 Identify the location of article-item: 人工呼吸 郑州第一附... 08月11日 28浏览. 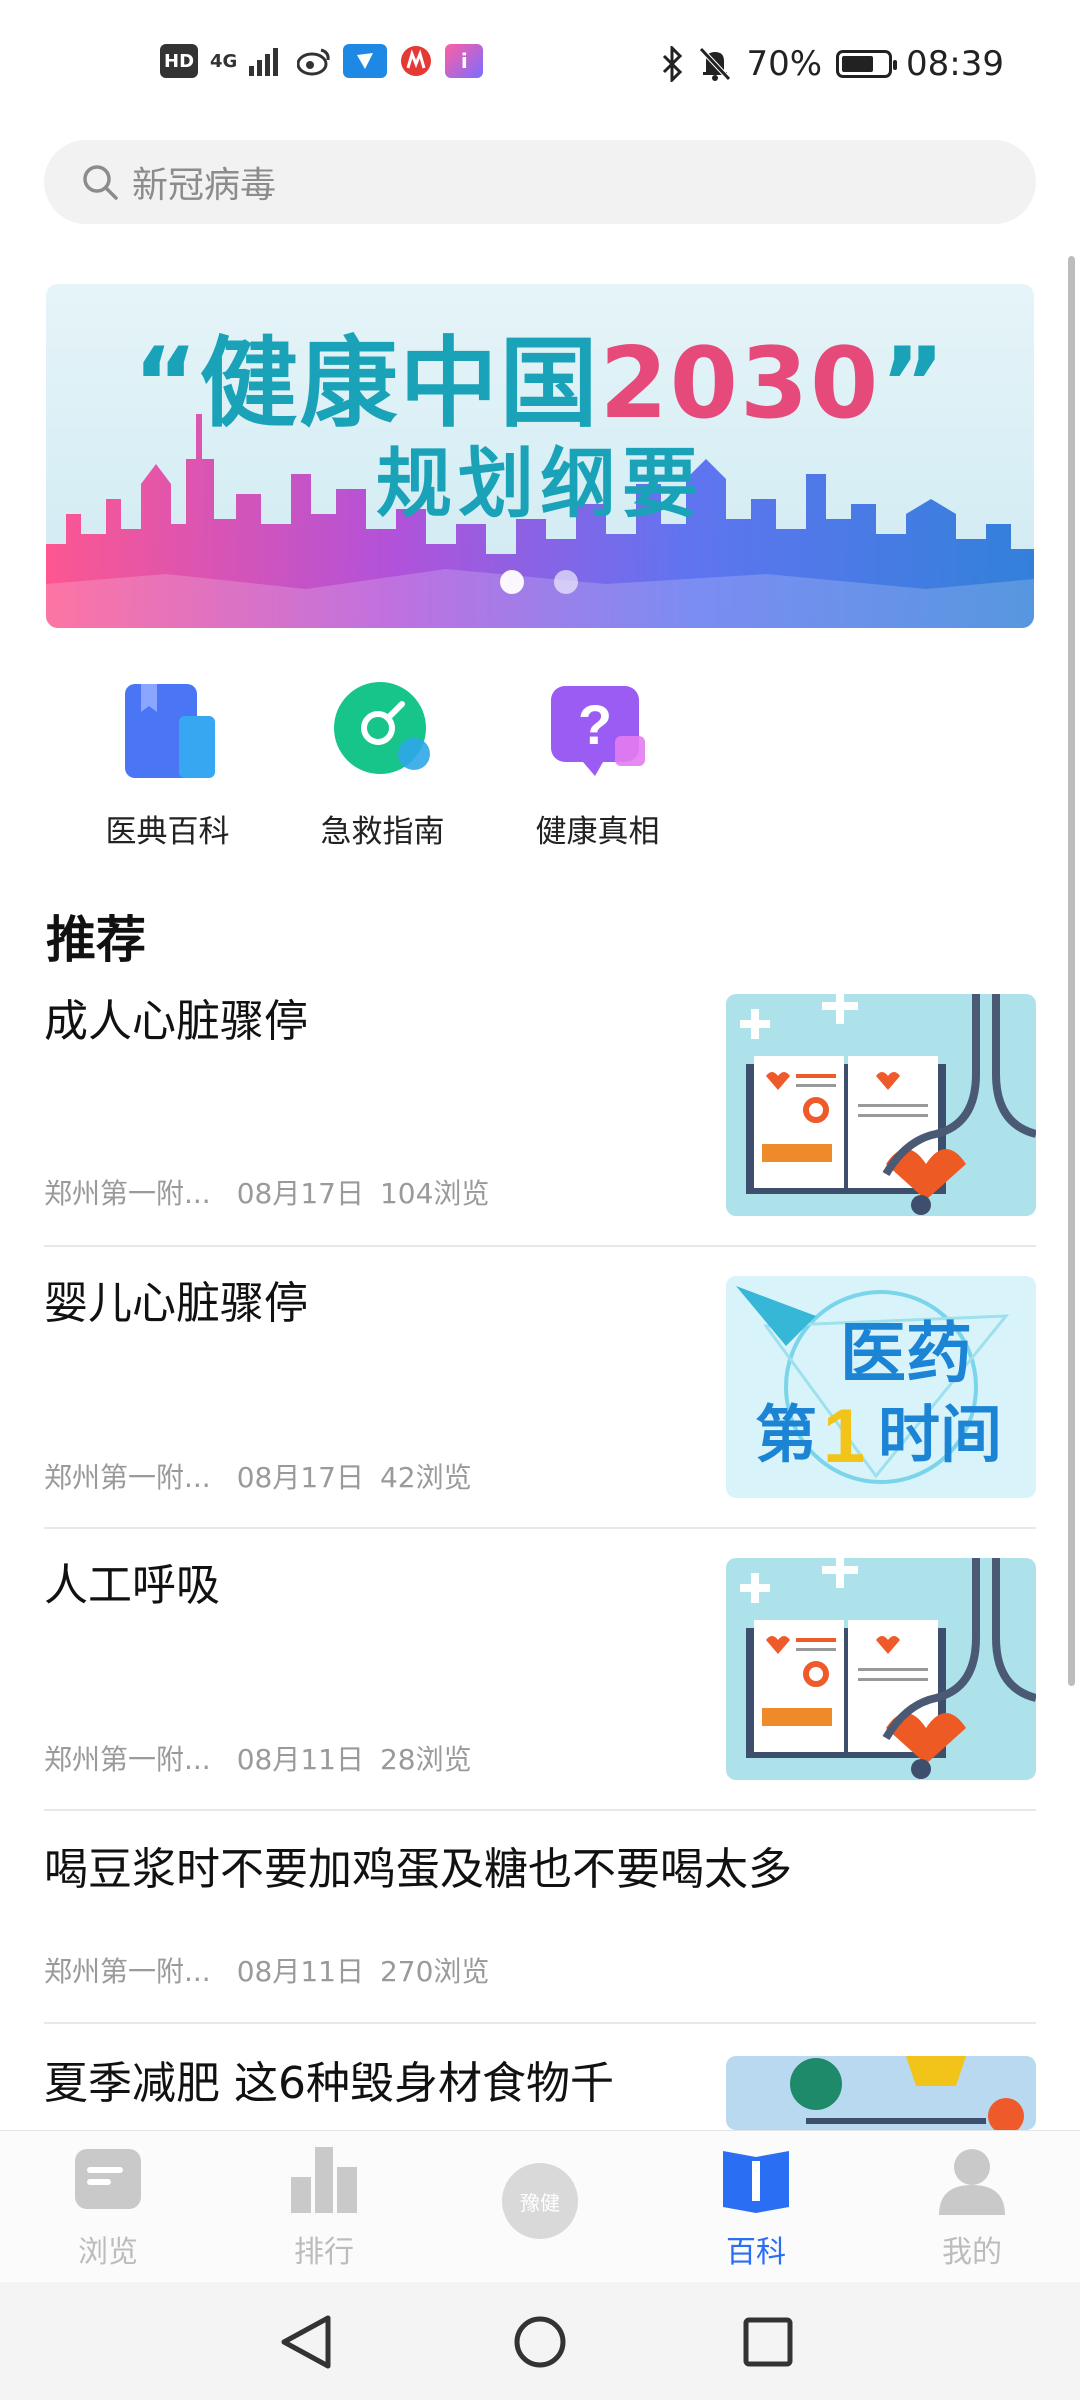
(540, 1669).